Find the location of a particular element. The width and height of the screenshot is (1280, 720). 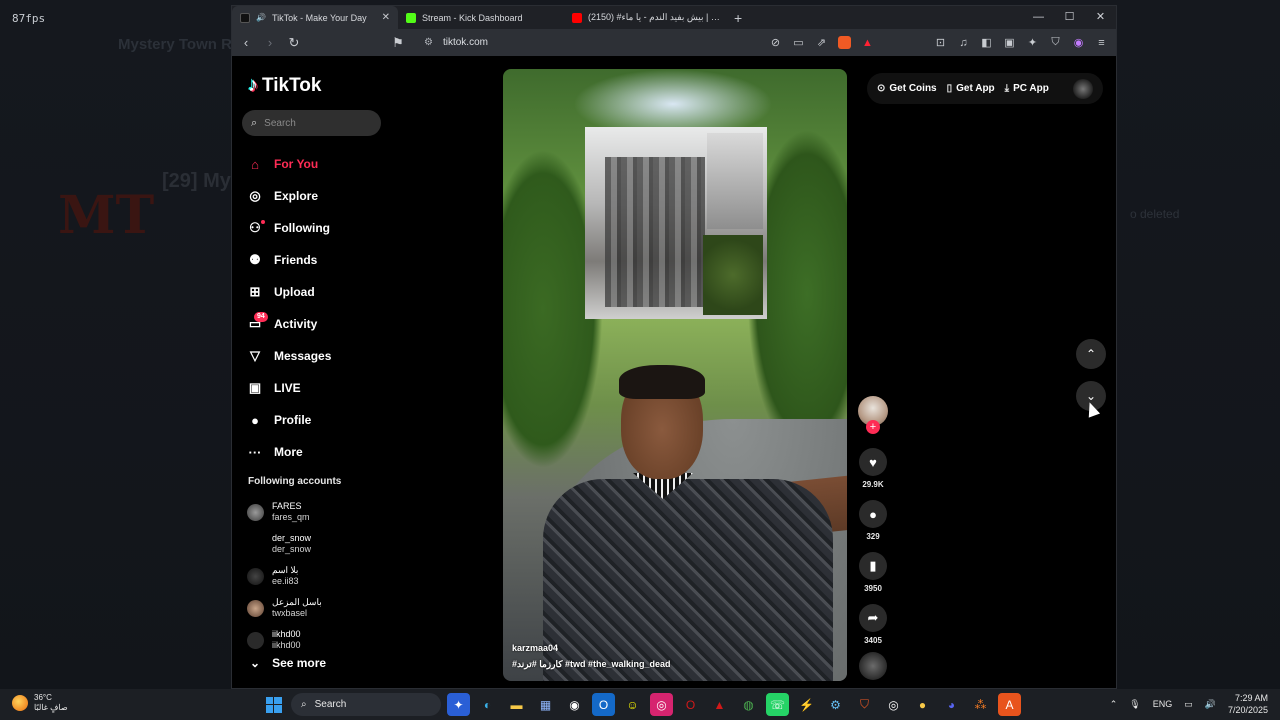

taskbar-search: ⌕ Search is located at coordinates (366, 704).